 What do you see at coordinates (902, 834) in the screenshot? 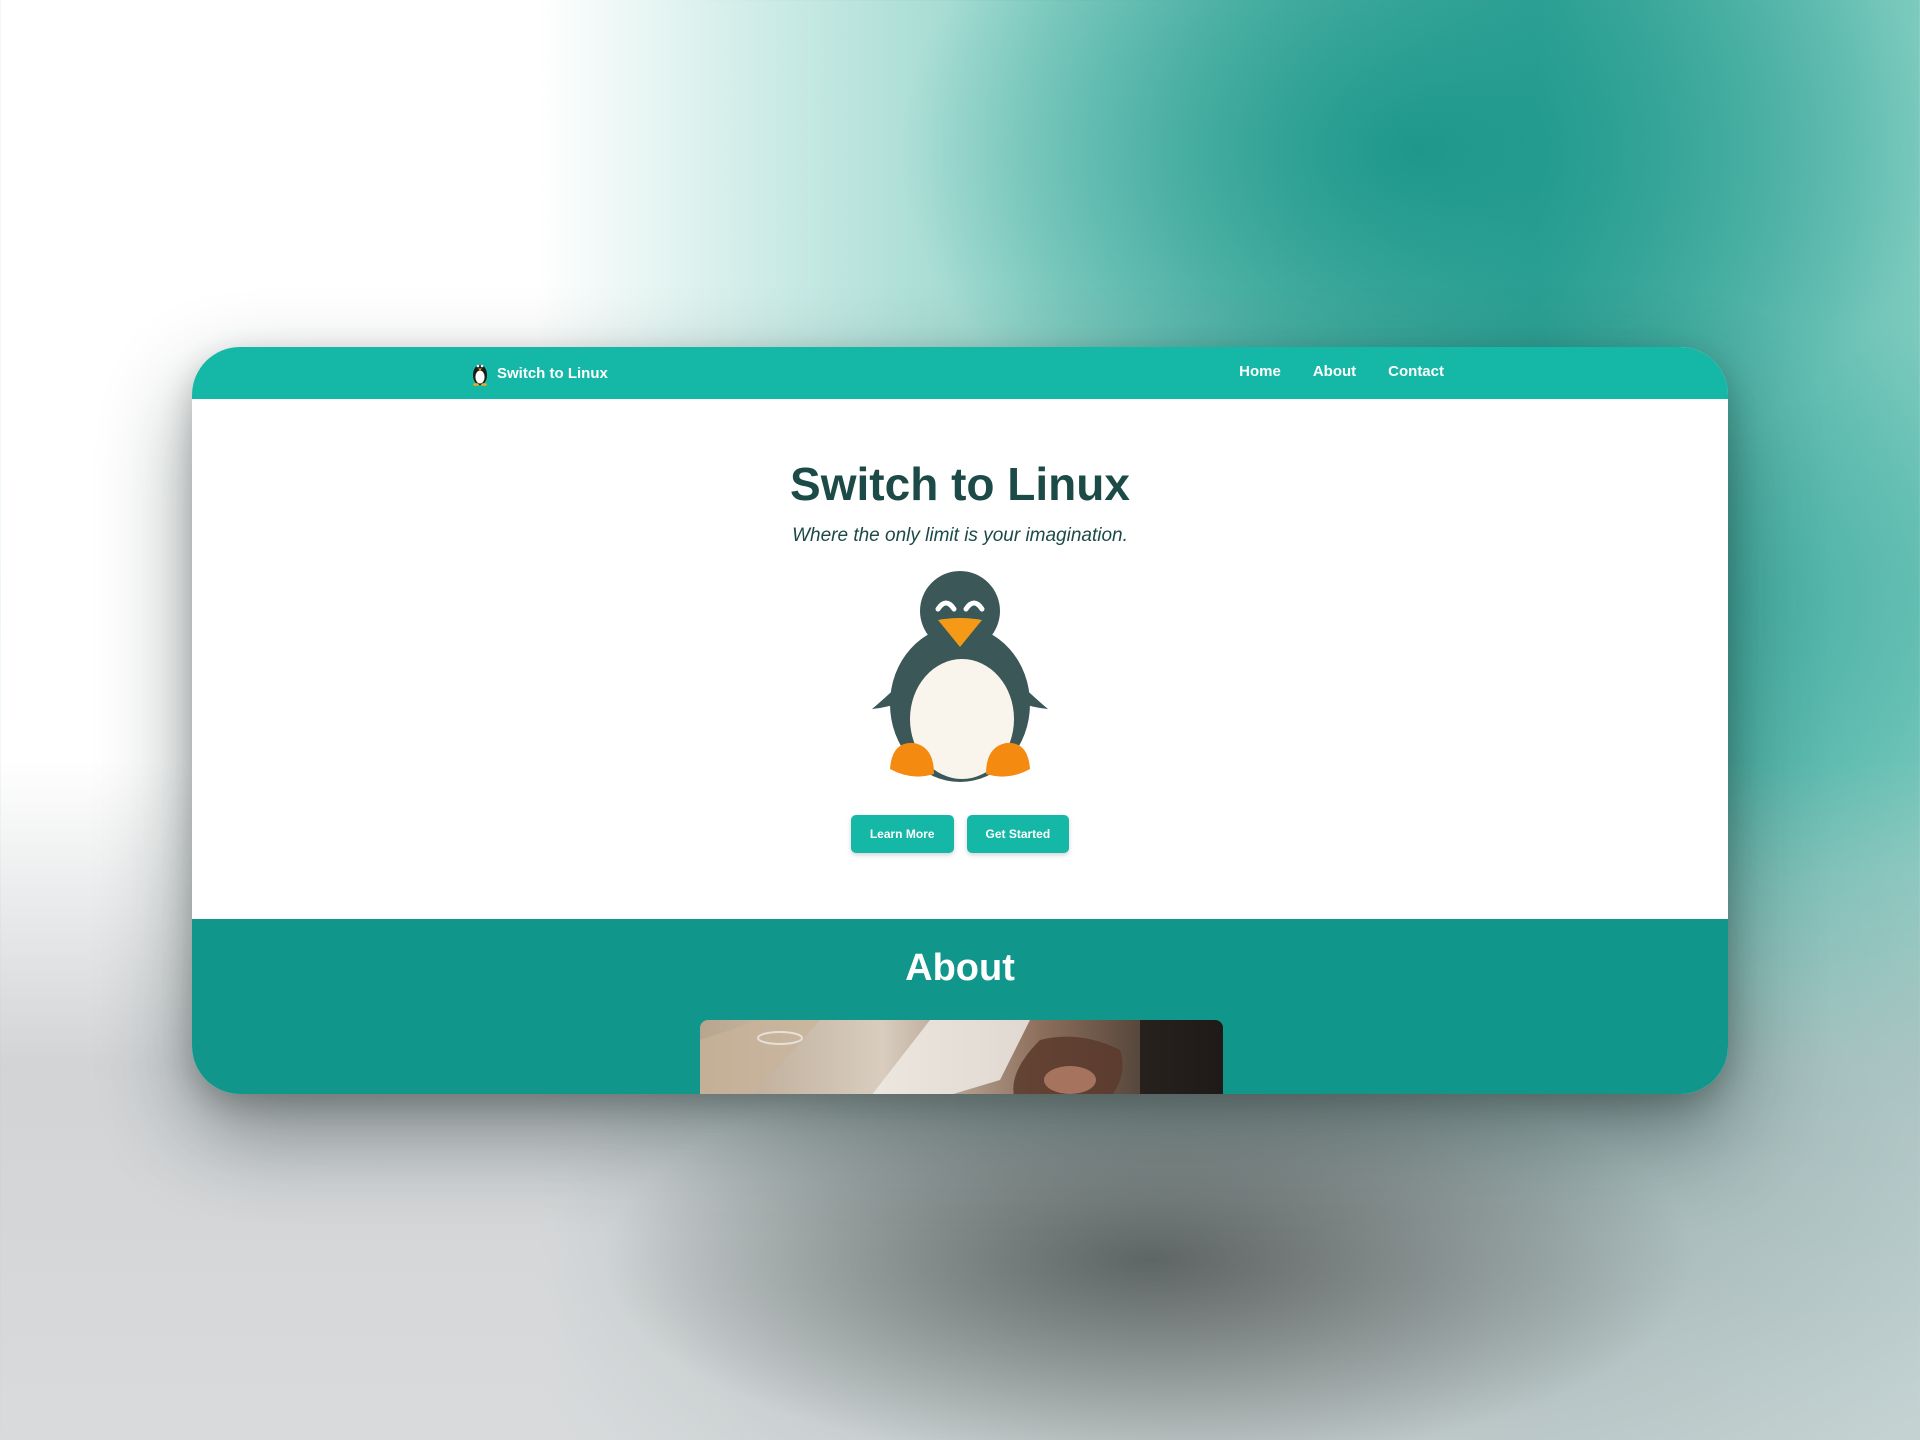
I see `learn-more-button: Learn More` at bounding box center [902, 834].